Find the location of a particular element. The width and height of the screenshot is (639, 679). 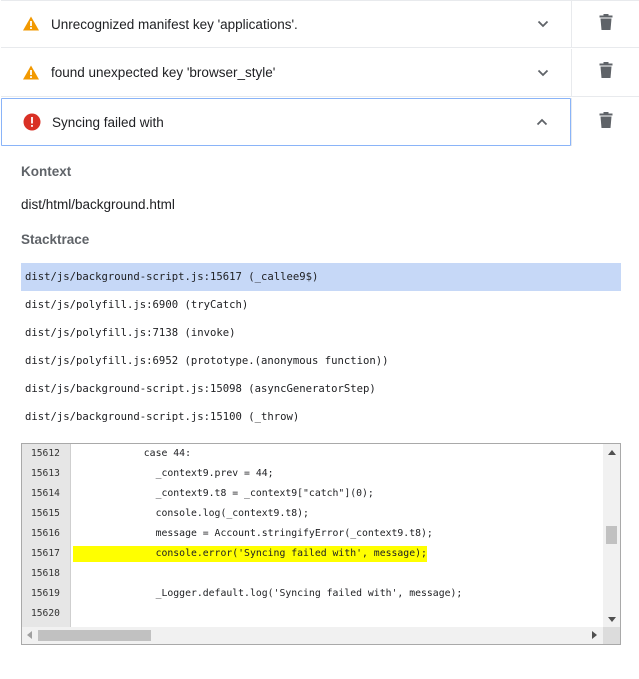

vertical-scrollbar is located at coordinates (611, 536).